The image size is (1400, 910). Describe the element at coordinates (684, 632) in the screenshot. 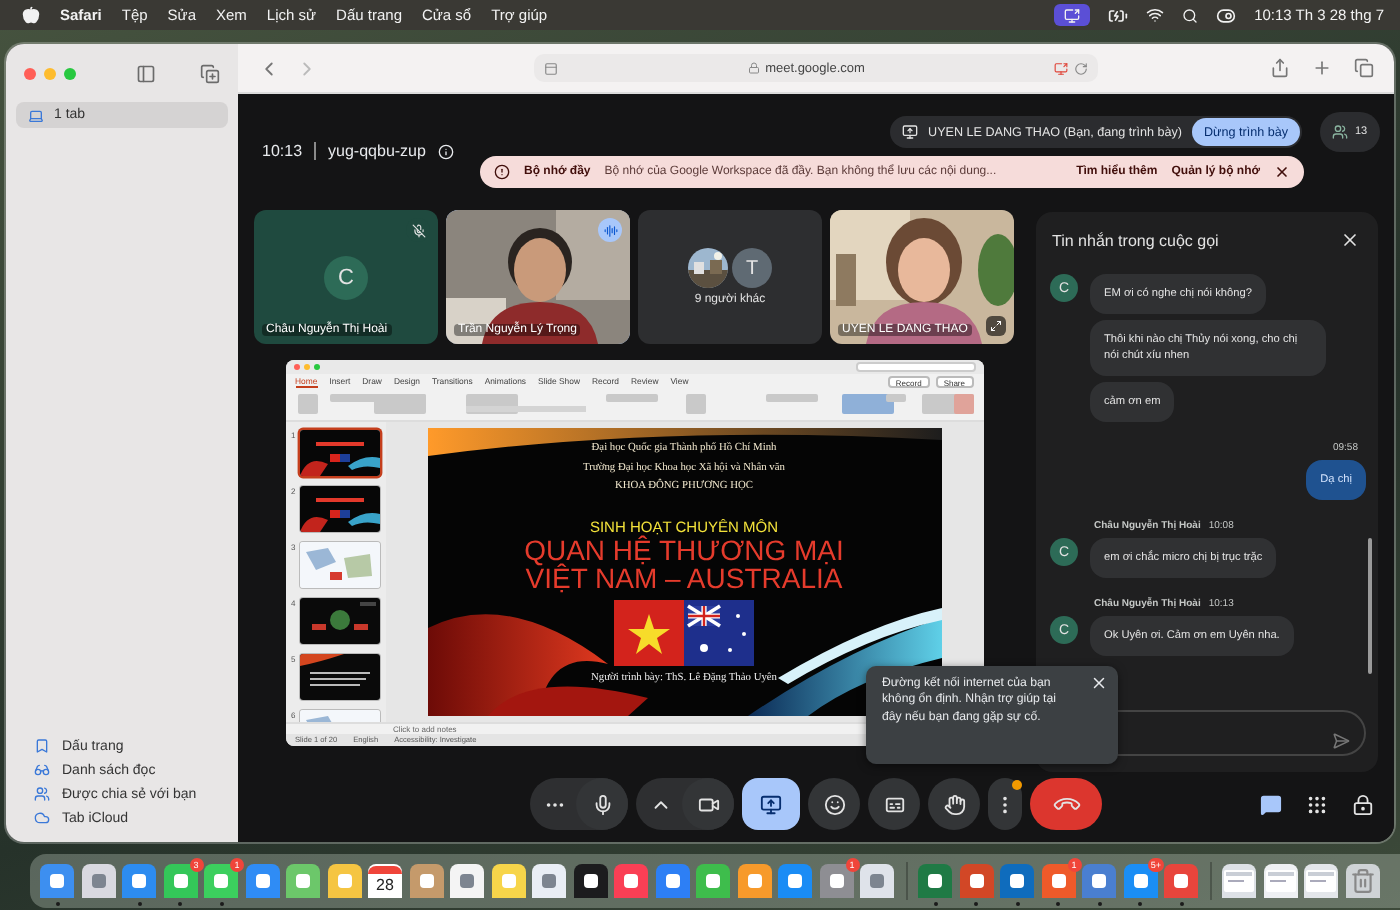

I see `flags-drawing` at that location.